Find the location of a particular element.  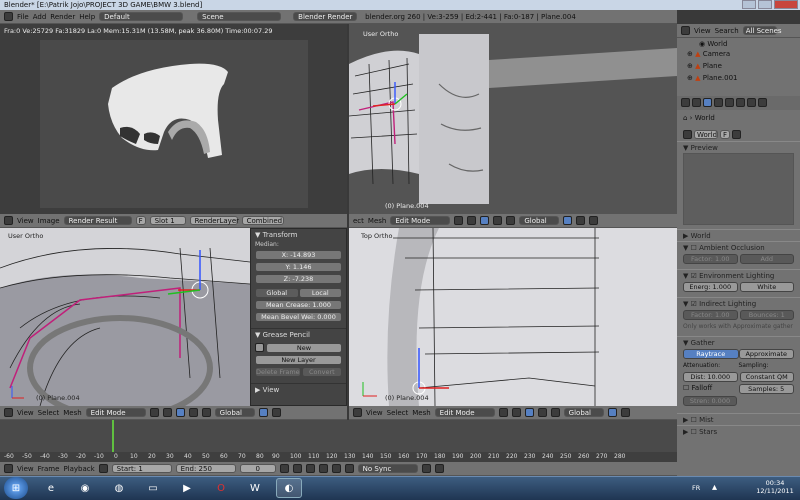

menu-render: Render is located at coordinates (62, 17).